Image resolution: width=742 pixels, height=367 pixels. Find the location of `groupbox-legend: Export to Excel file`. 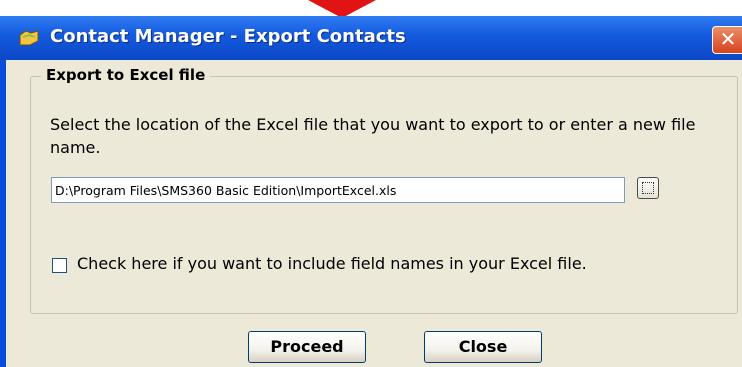

groupbox-legend: Export to Excel file is located at coordinates (126, 75).